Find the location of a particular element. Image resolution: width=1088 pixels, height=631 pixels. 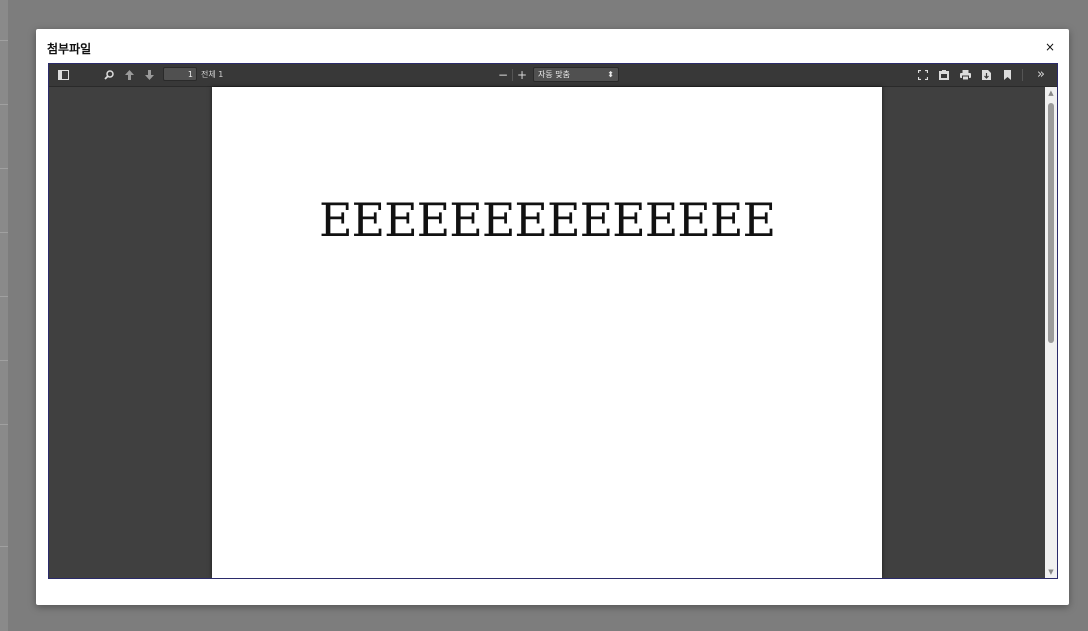

open-file-icon is located at coordinates (944, 75).